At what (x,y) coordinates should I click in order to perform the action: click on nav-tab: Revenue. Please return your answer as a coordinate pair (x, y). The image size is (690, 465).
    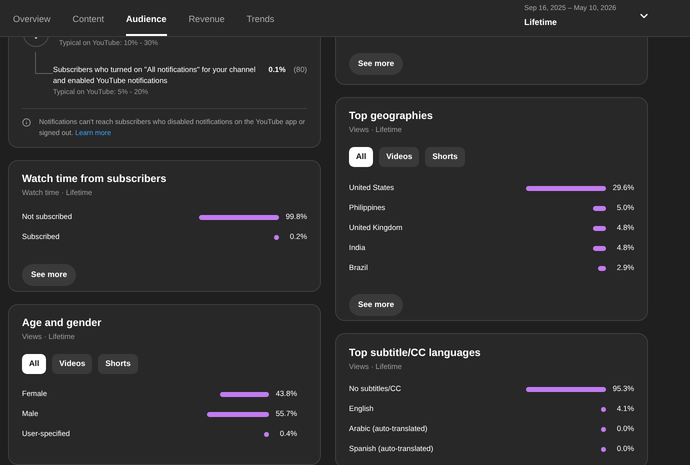
    Looking at the image, I should click on (206, 18).